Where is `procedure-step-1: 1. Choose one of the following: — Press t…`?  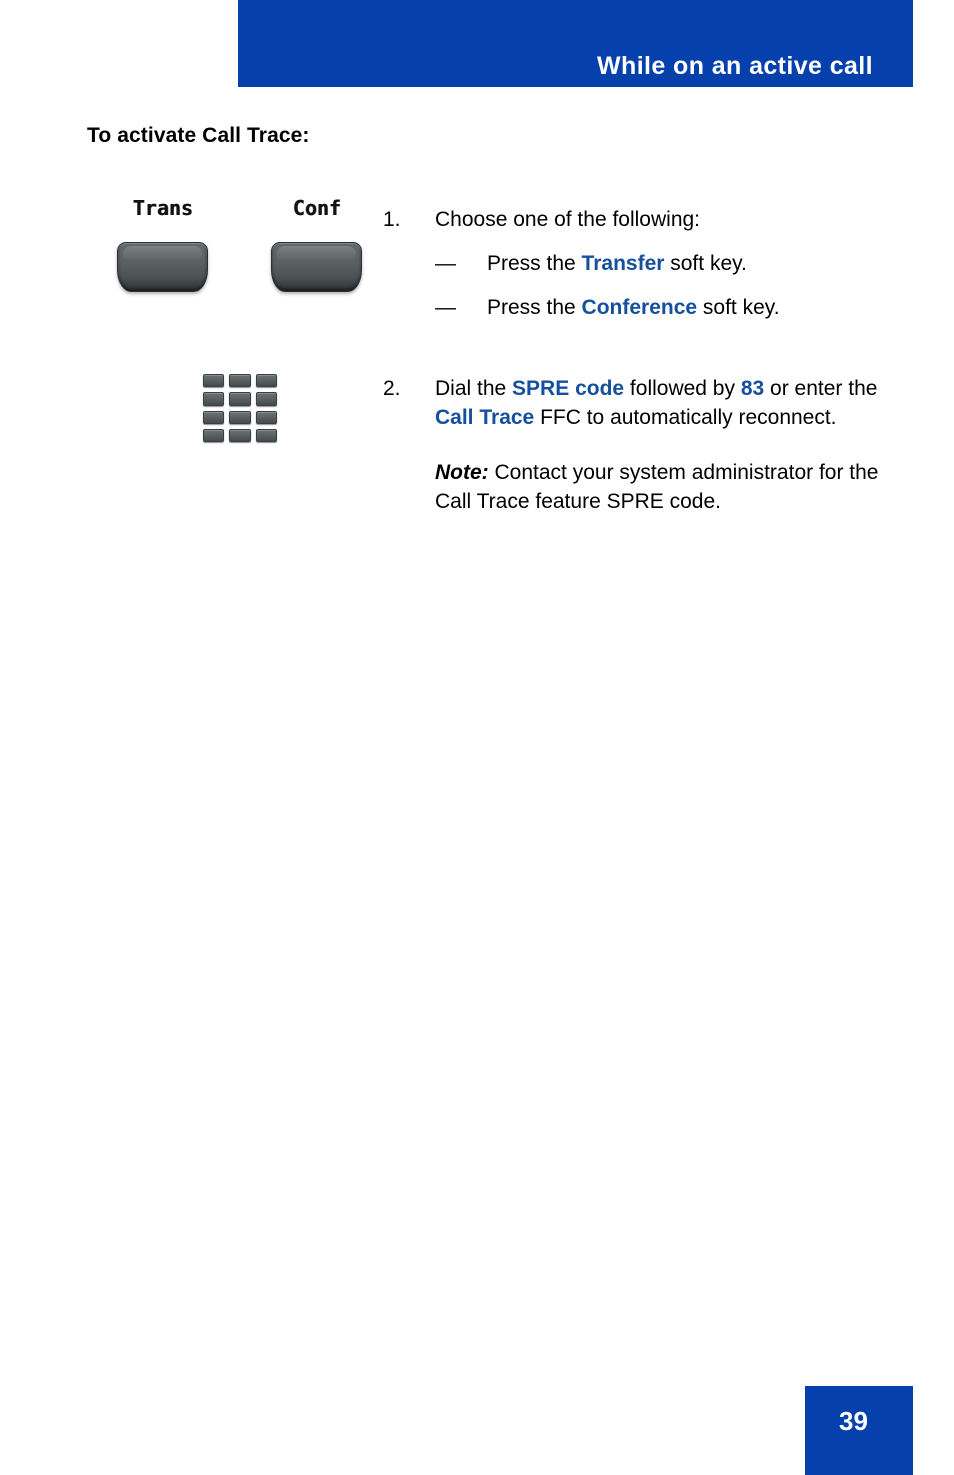 procedure-step-1: 1. Choose one of the following: — Press t… is located at coordinates (633, 271).